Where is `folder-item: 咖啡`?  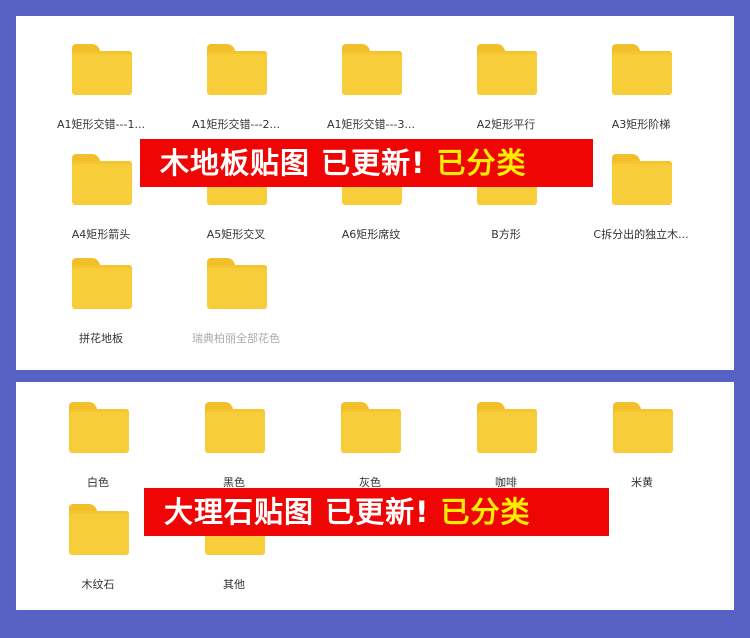
folder-item: 咖啡 is located at coordinates (506, 452).